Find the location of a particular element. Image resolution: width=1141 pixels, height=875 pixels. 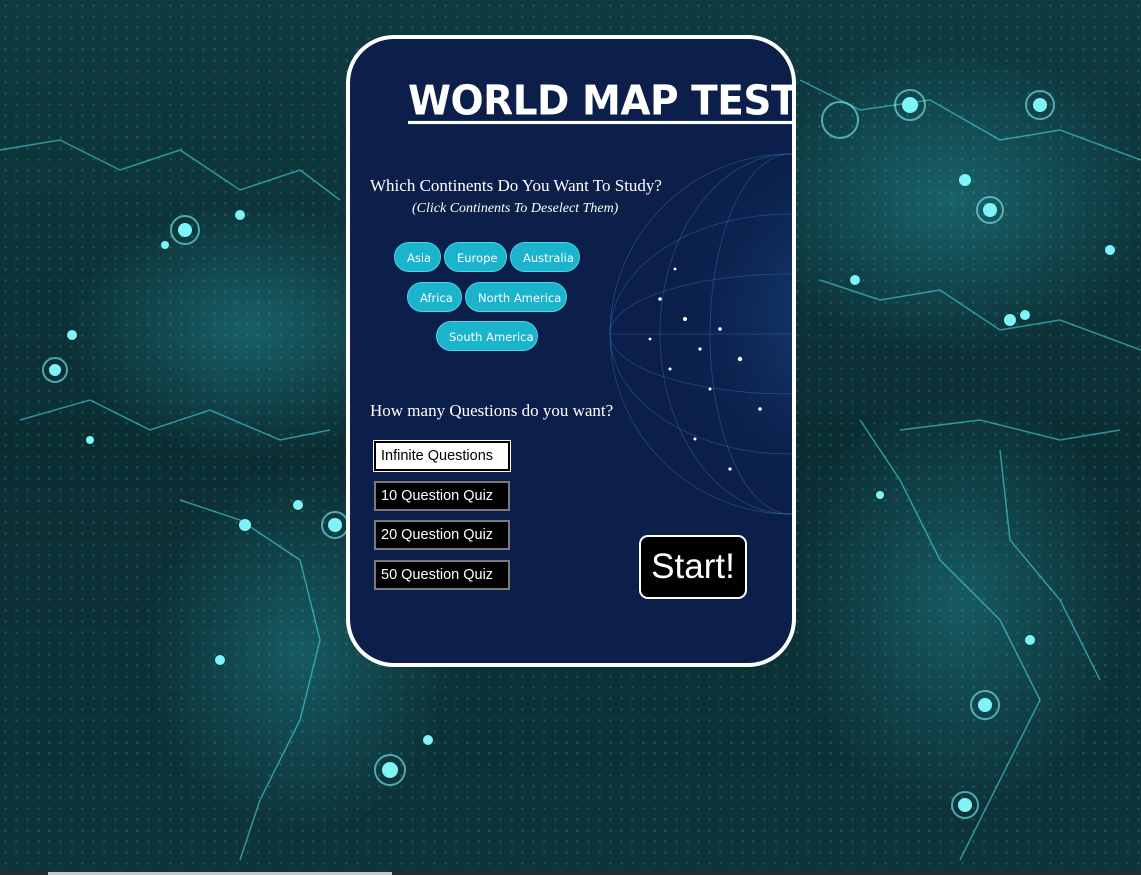

page-title: WORLD MAP TEST is located at coordinates (602, 101).